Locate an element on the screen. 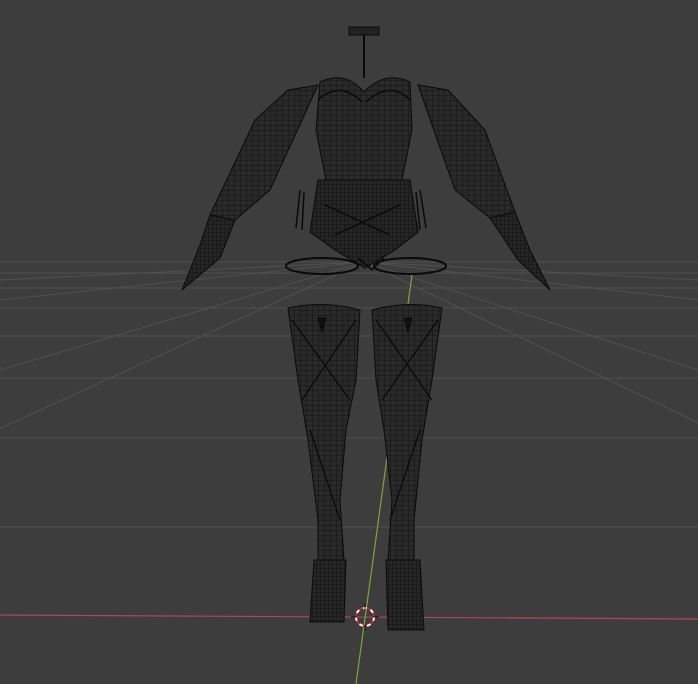  stocking-left-mesh is located at coordinates (324, 463).